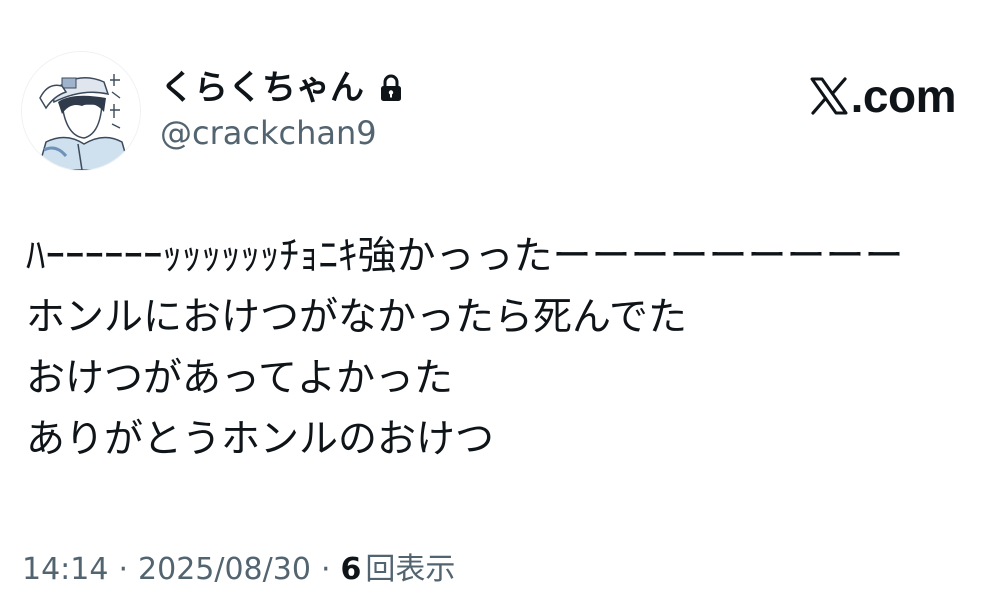 Image resolution: width=1000 pixels, height=609 pixels. What do you see at coordinates (410, 569) in the screenshot?
I see `views-label: 回表示` at bounding box center [410, 569].